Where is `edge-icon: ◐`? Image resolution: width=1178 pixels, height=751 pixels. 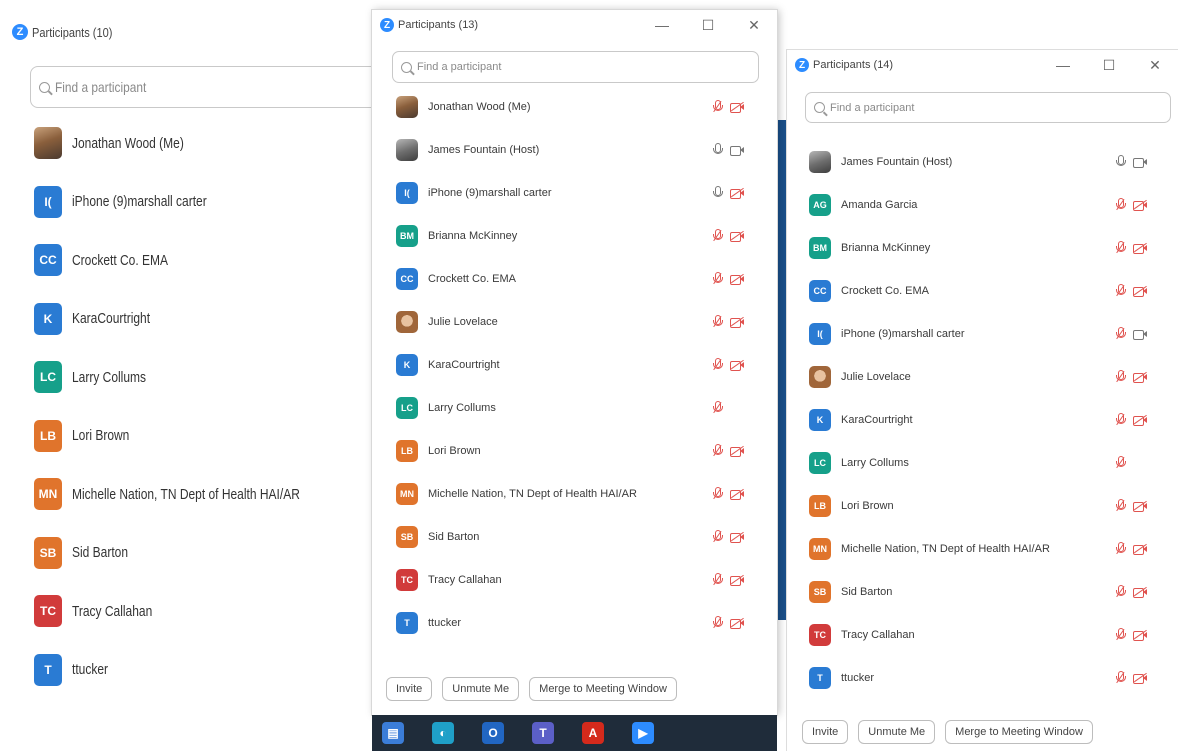
edge-icon: ◐ is located at coordinates (443, 733).